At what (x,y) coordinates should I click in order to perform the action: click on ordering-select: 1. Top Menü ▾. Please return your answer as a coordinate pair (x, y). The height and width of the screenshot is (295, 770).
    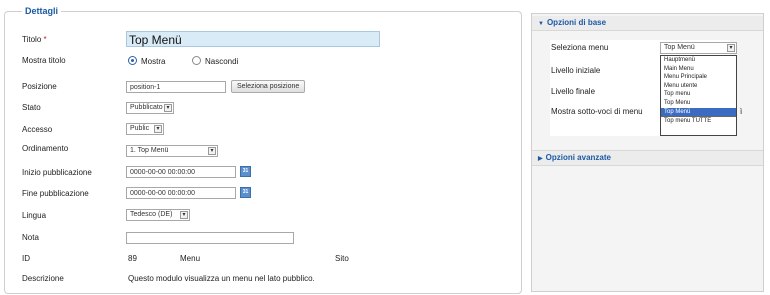
    Looking at the image, I should click on (172, 151).